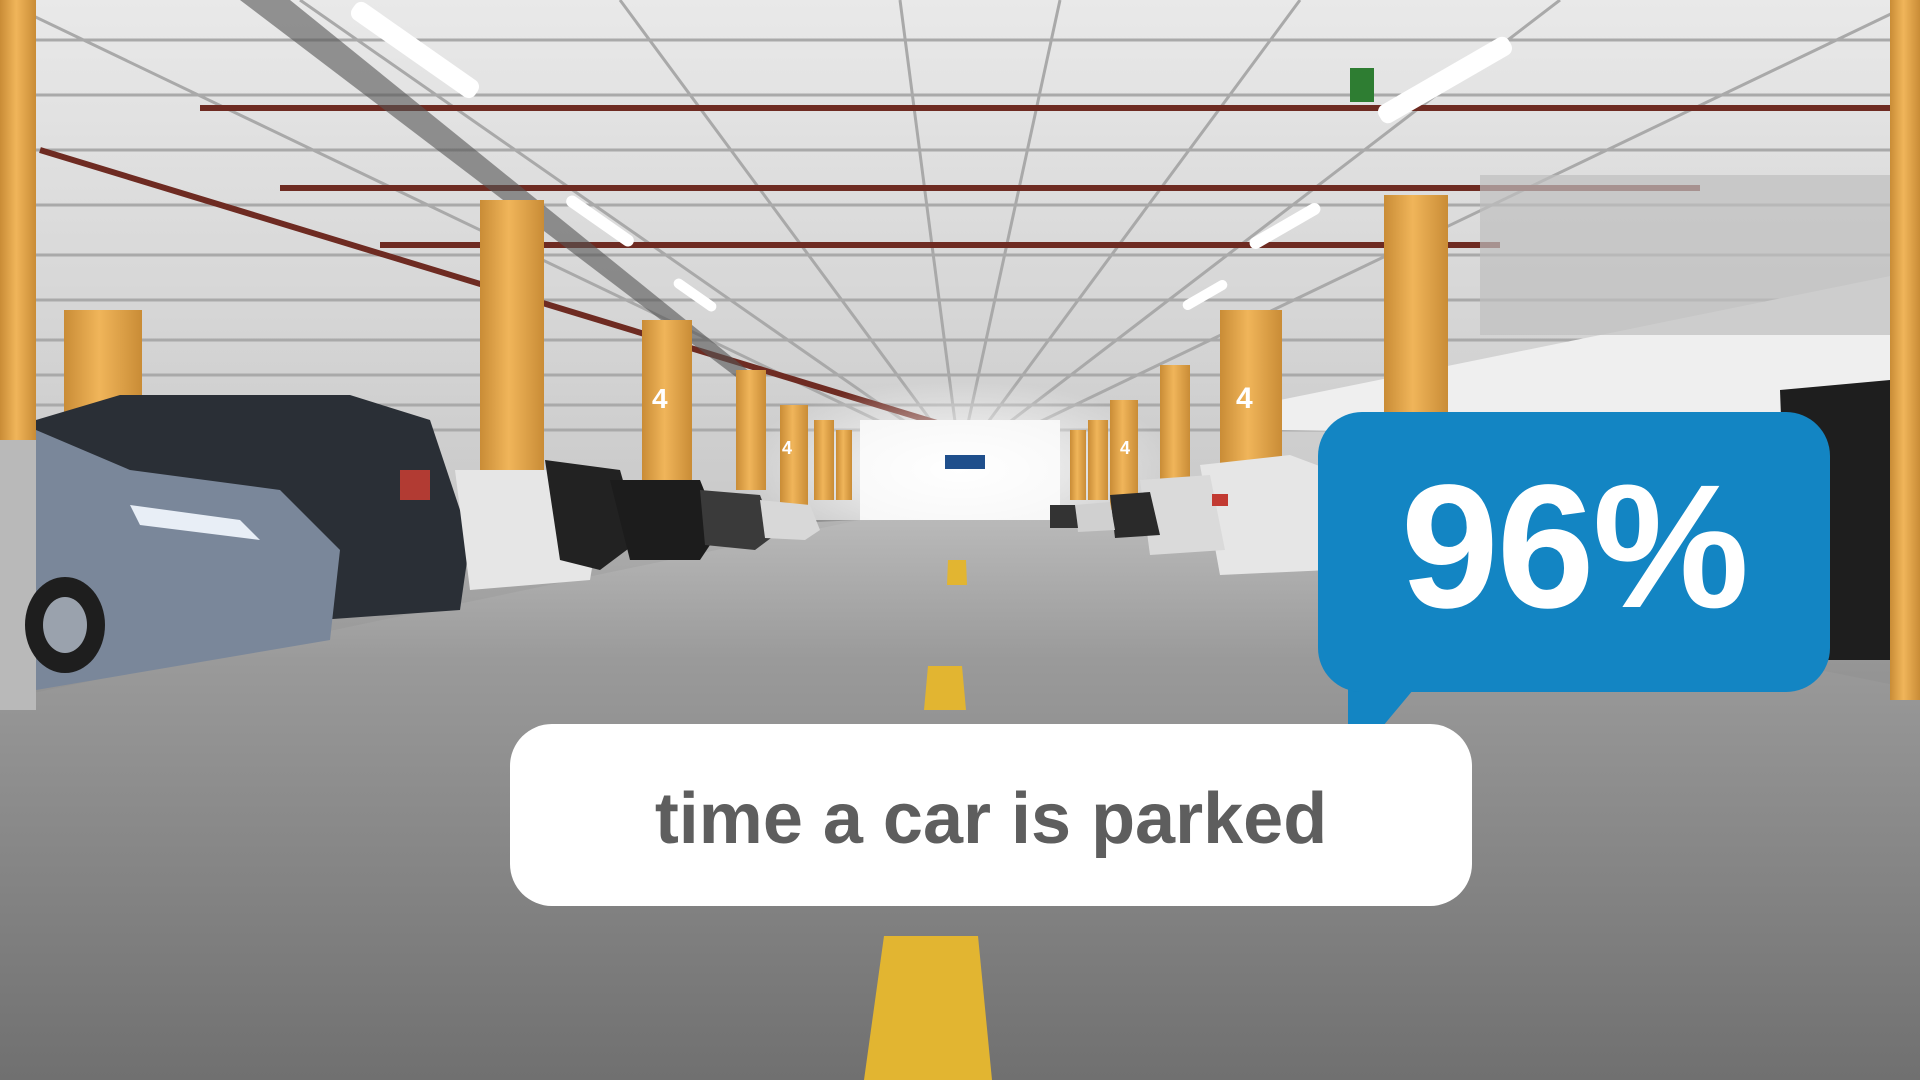 The image size is (1920, 1080). Describe the element at coordinates (1362, 85) in the screenshot. I see `exit-sign` at that location.